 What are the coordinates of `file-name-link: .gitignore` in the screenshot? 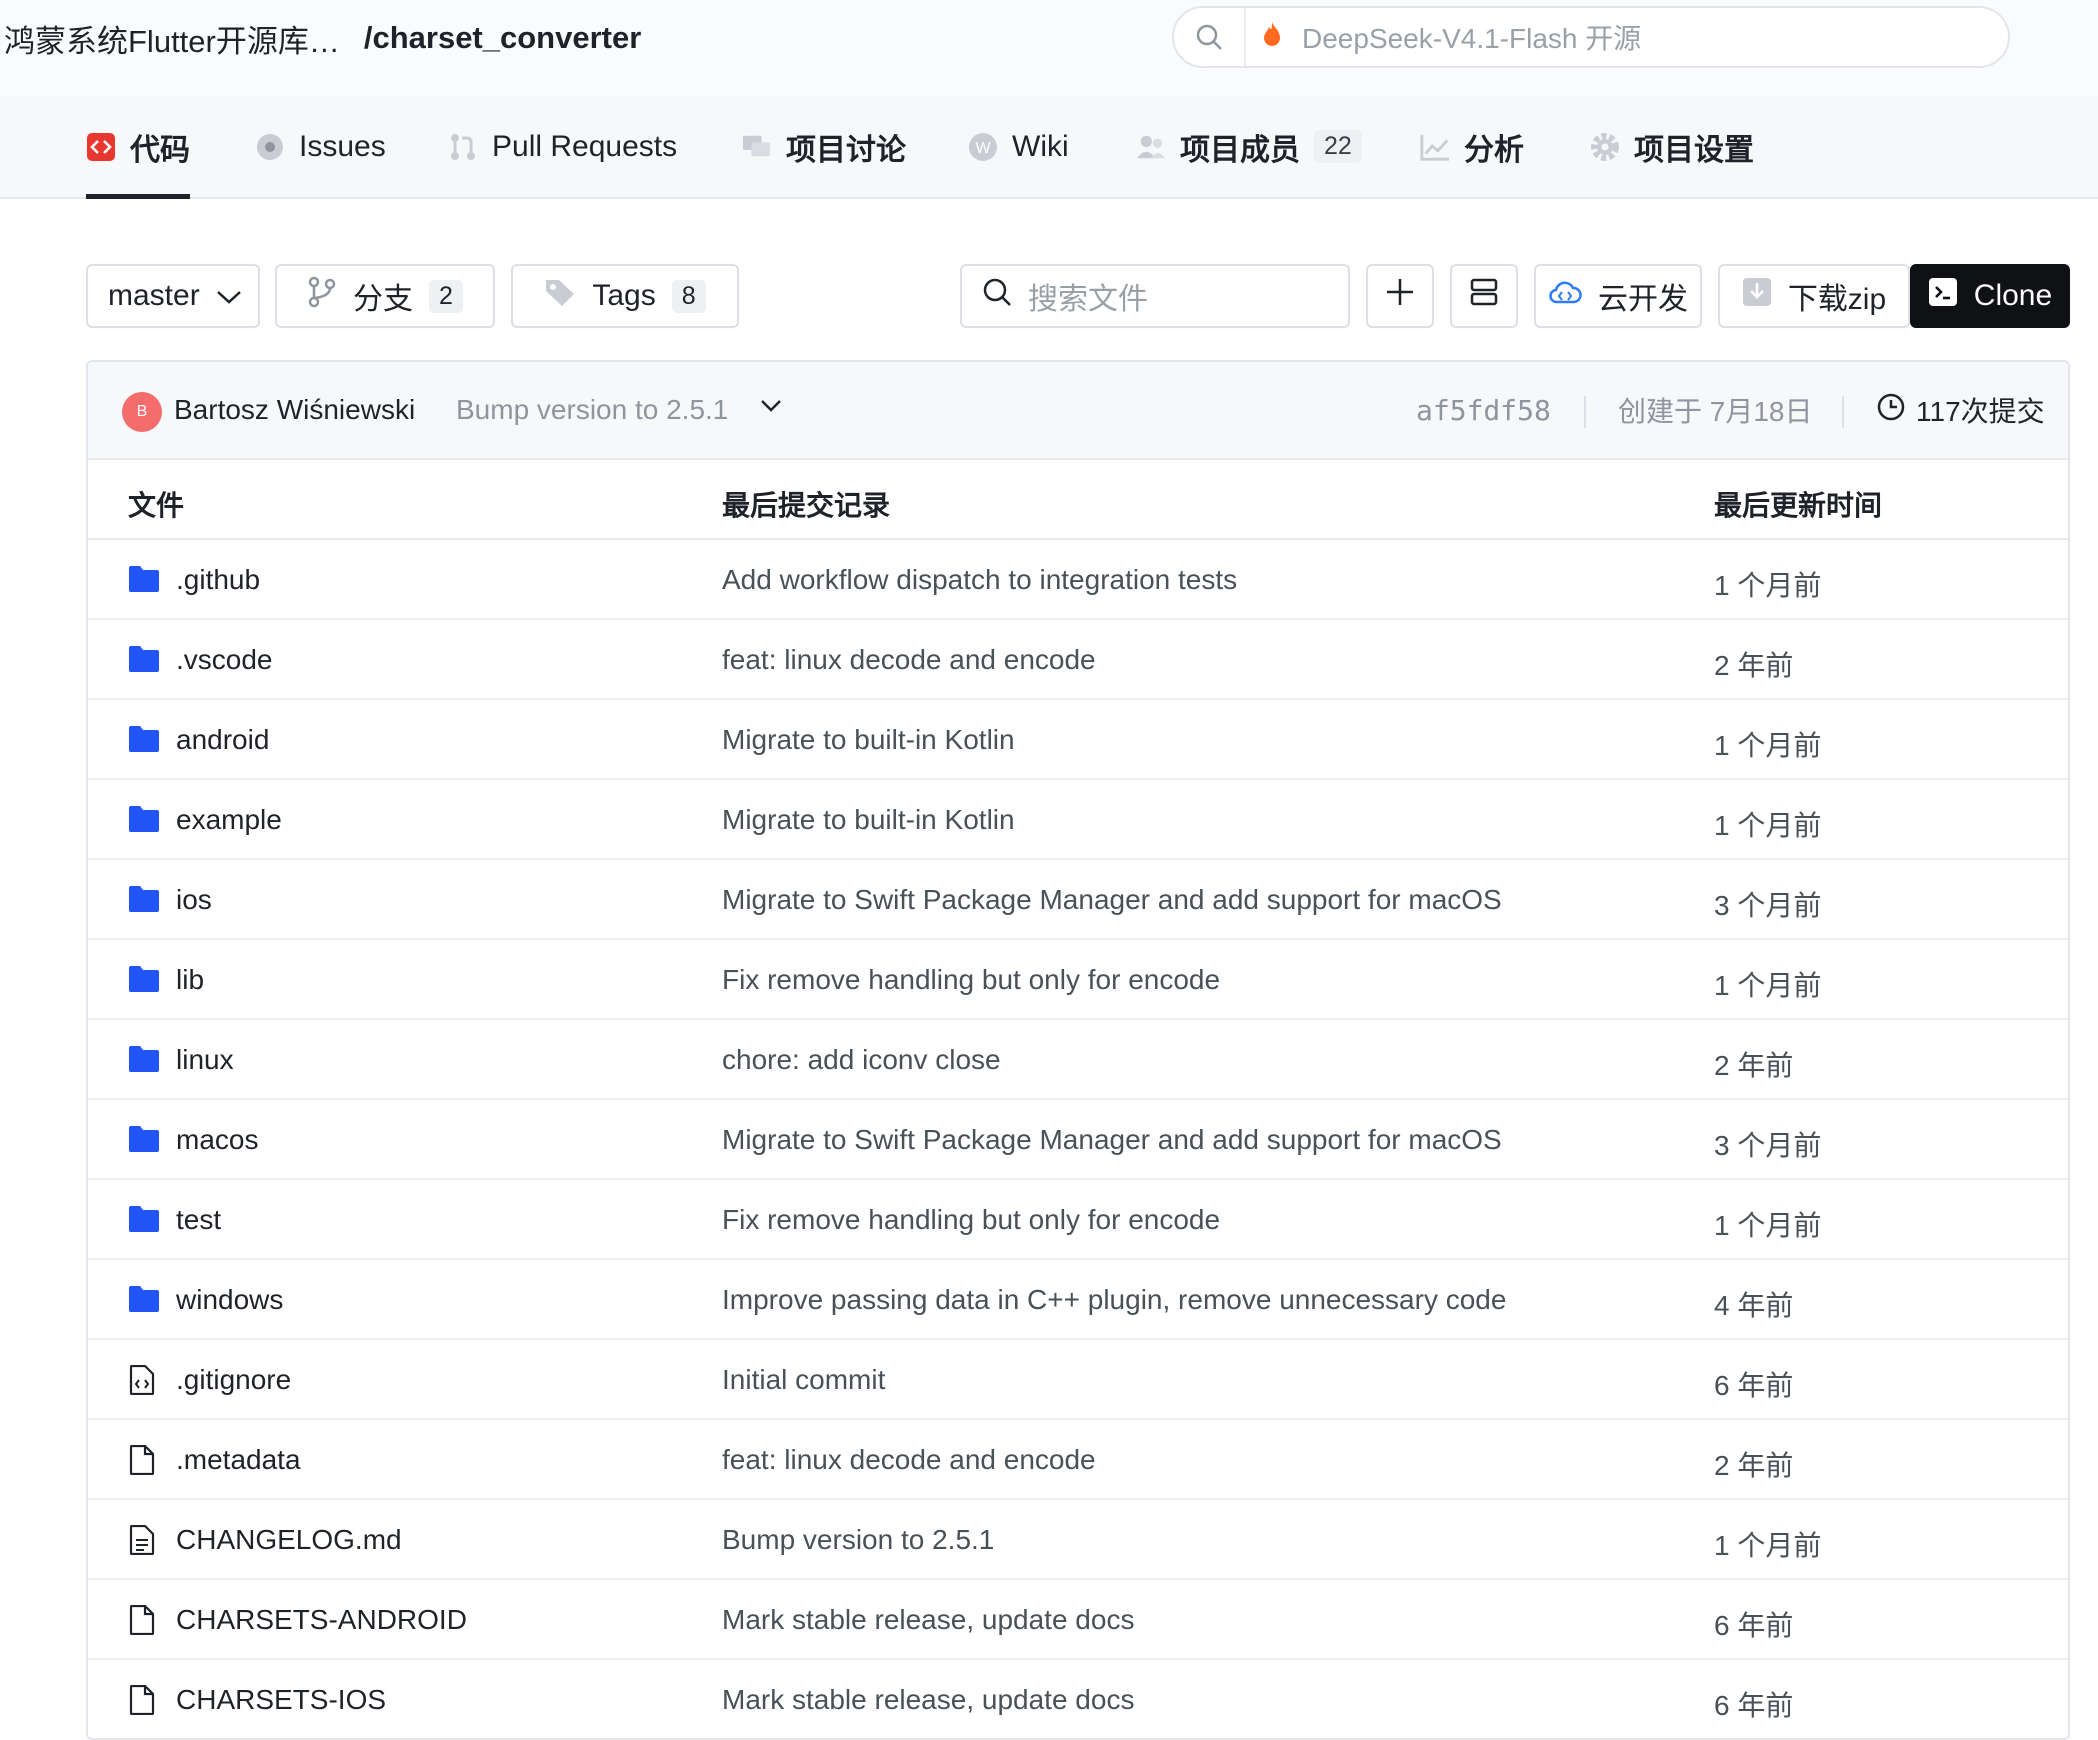 It's located at (233, 1380).